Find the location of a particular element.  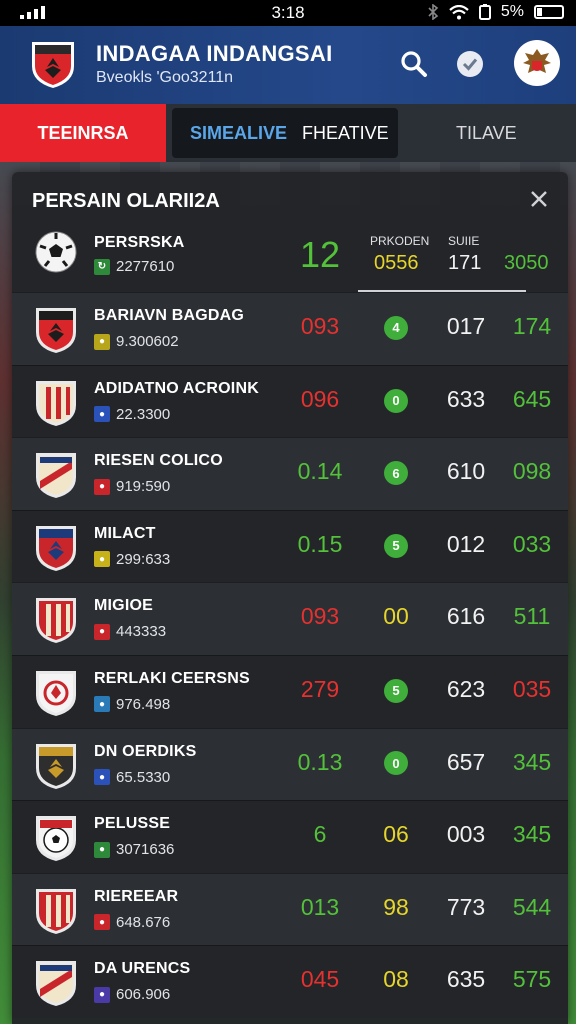

team-sub: ● 919:590 is located at coordinates (132, 486).